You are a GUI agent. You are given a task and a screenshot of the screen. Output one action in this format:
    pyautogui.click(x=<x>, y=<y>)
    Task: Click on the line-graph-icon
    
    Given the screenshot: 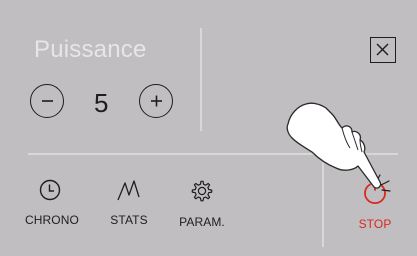 What is the action you would take?
    pyautogui.click(x=128, y=190)
    